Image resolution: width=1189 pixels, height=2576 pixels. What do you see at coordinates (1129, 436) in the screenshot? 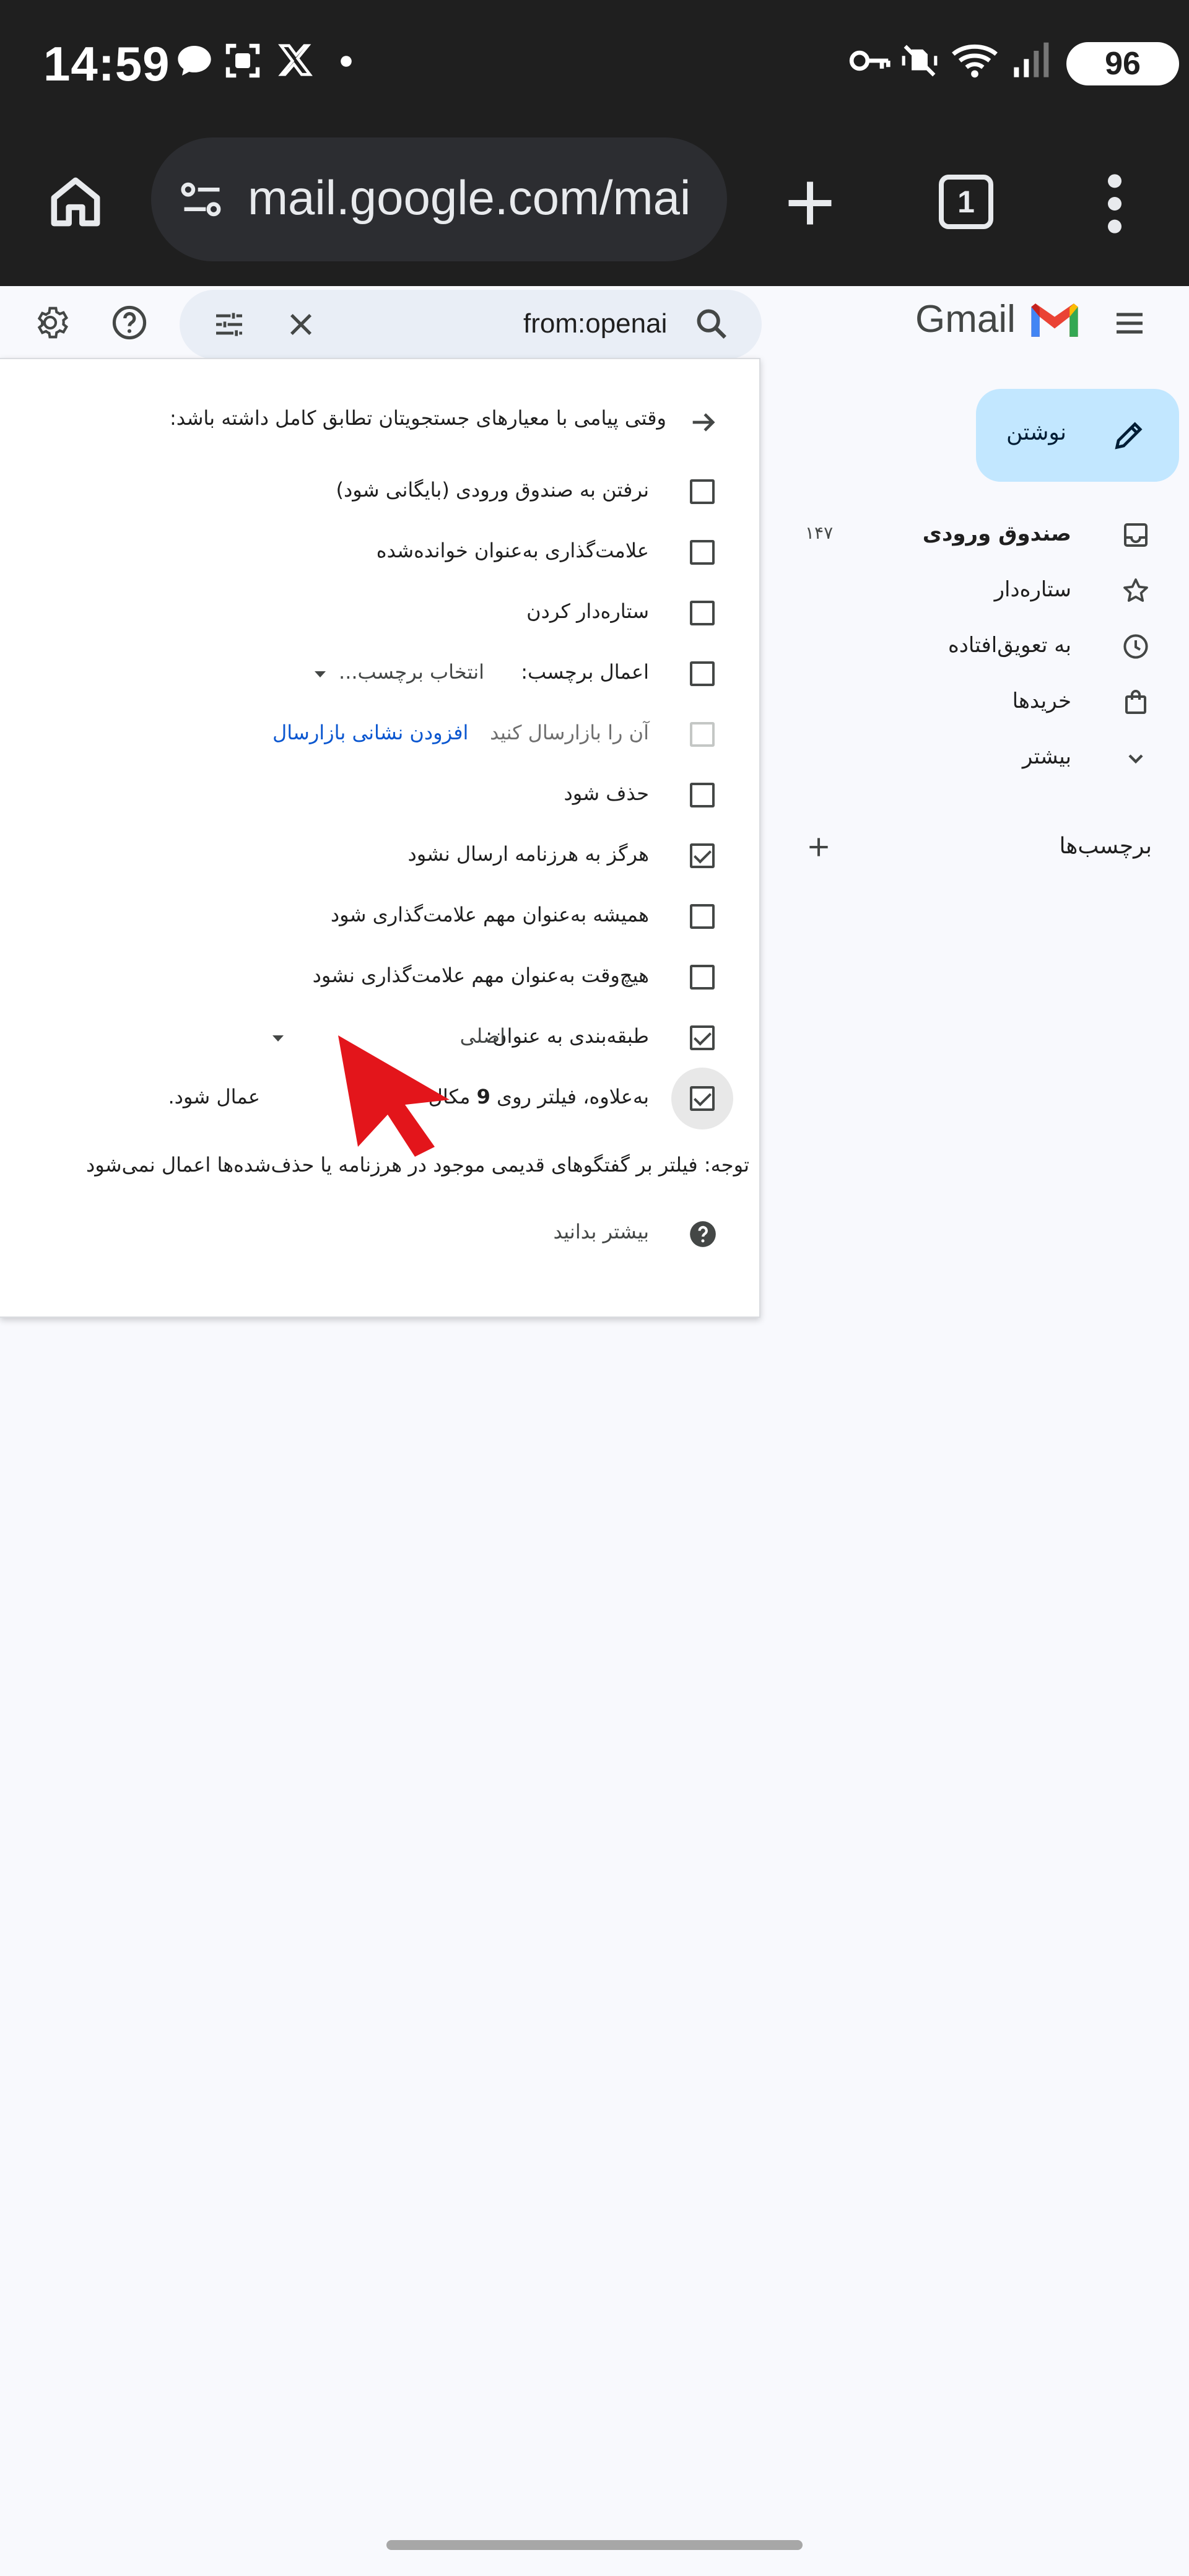
I see `pencil-icon` at bounding box center [1129, 436].